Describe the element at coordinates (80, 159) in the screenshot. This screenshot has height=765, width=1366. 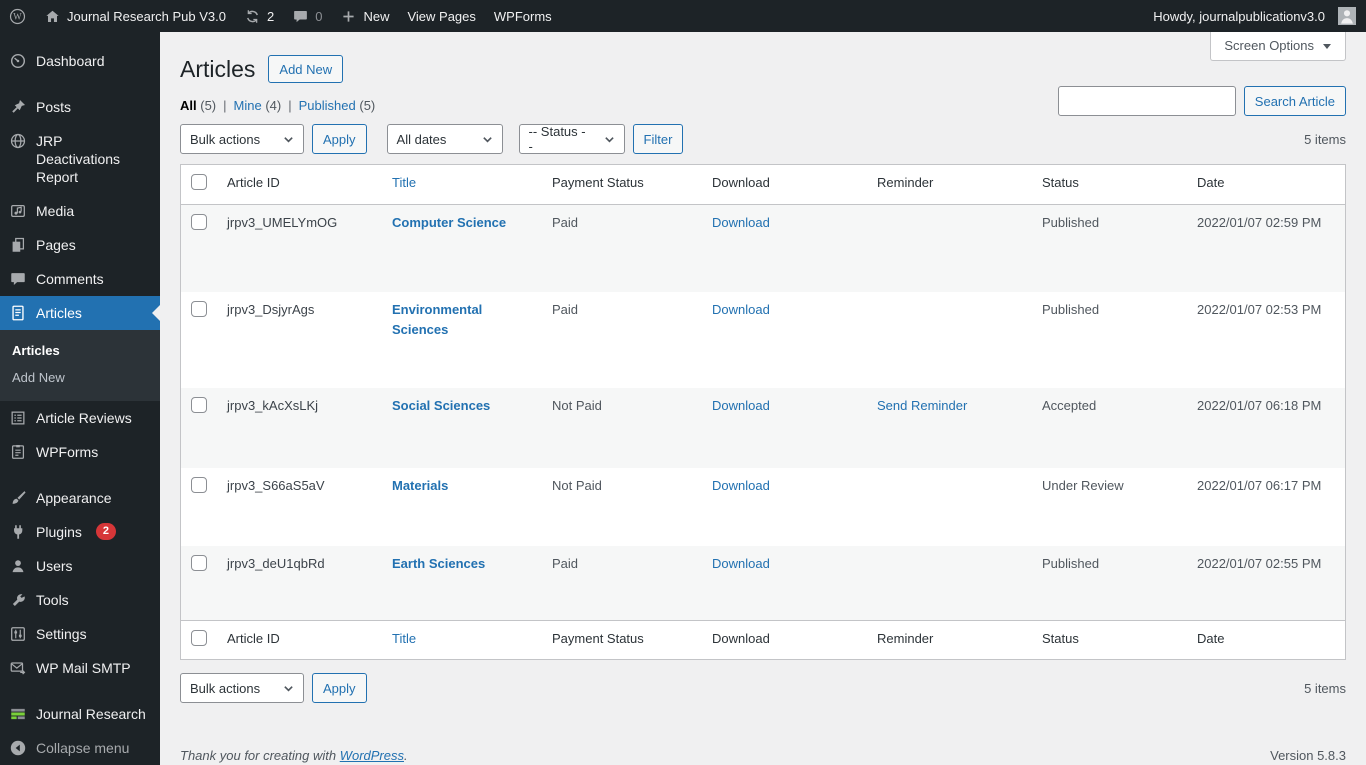
I see `sidebar-item-jrp-deactivations-report: JRP Deactivations Report` at that location.